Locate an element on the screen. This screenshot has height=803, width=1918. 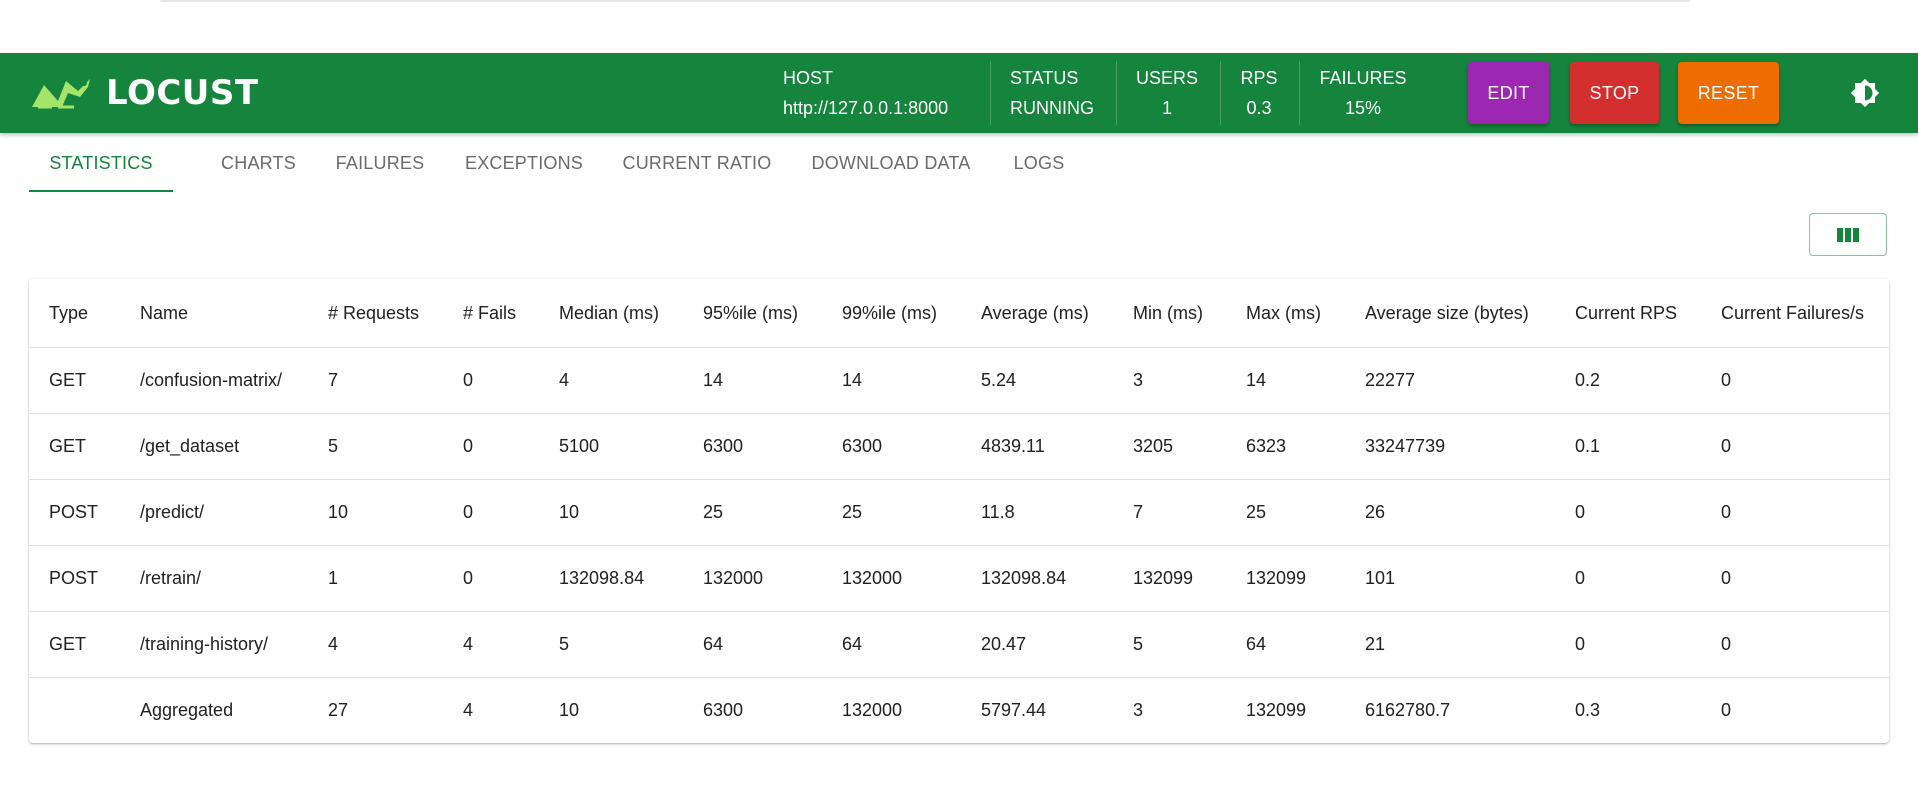
edit-button: EDIT is located at coordinates (1508, 93).